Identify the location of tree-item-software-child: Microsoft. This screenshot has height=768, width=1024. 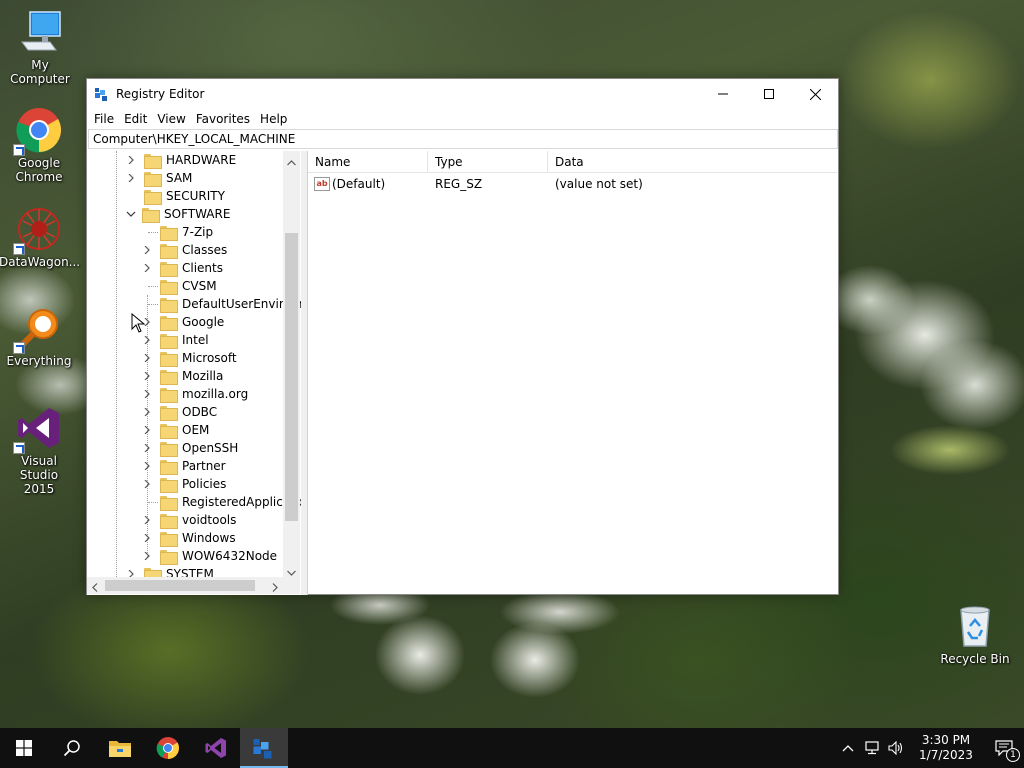
(189, 358).